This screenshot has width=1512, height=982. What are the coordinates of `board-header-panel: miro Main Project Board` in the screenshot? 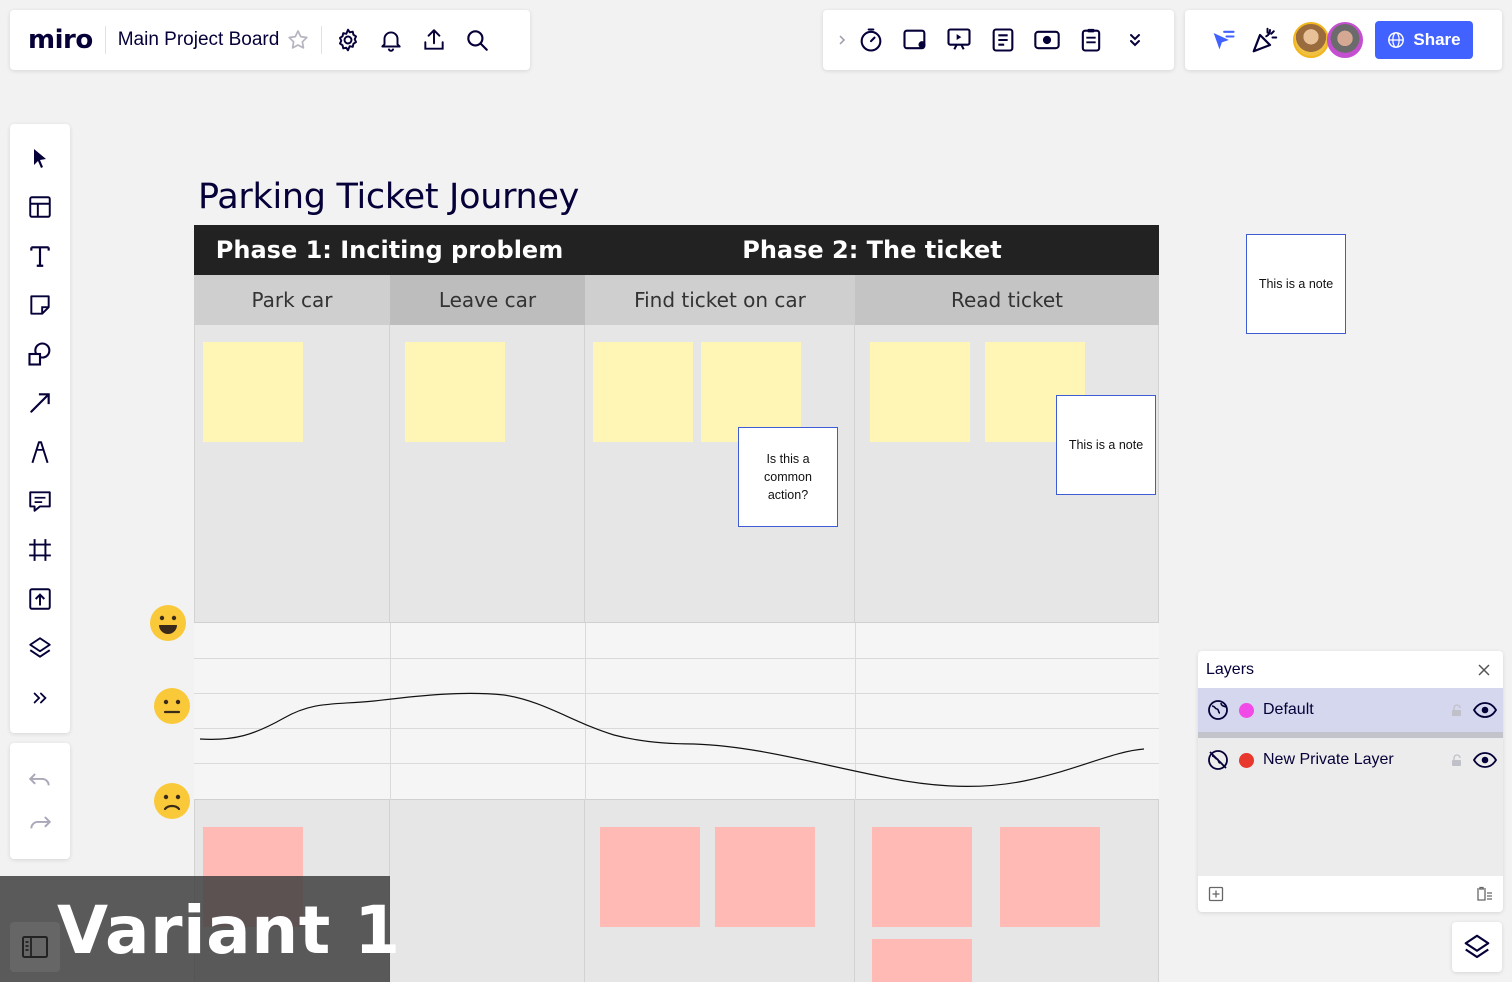 It's located at (270, 40).